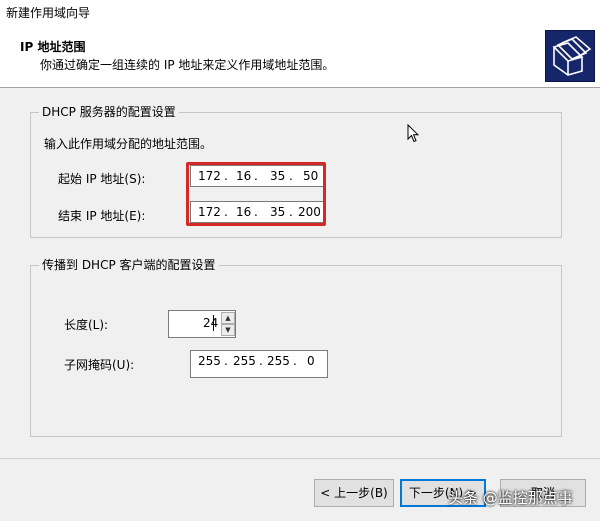  I want to click on page-title: IP 地址范围, so click(53, 47).